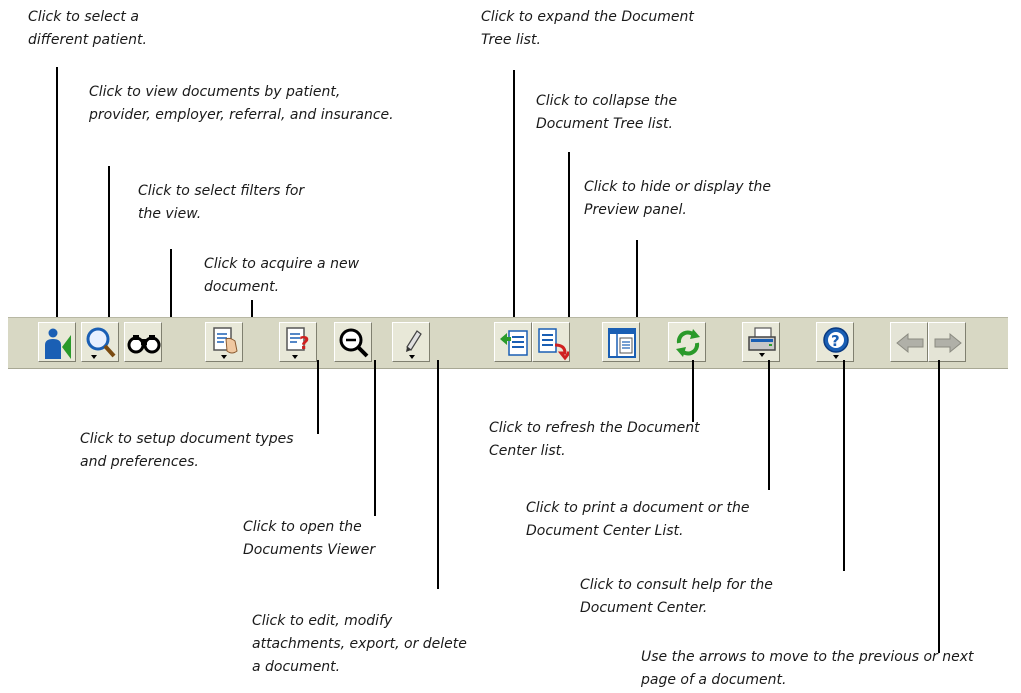 The image size is (1021, 693). Describe the element at coordinates (939, 506) in the screenshot. I see `leader-arrows` at that location.